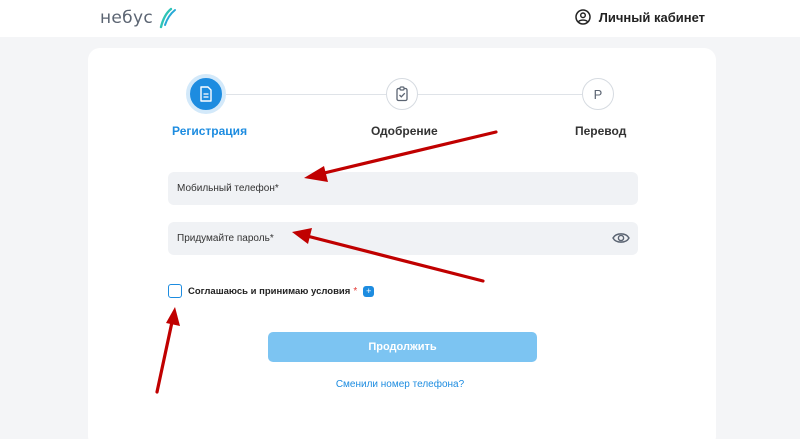  I want to click on password-placeholder: Придумайте пароль*, so click(225, 238).